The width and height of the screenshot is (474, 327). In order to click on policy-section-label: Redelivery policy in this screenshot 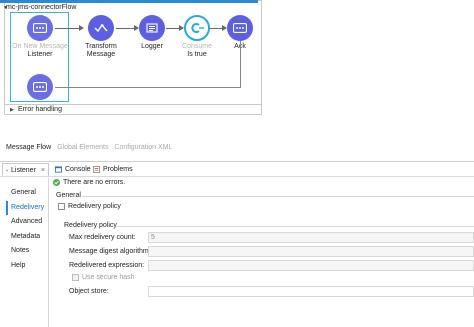, I will do `click(90, 225)`.